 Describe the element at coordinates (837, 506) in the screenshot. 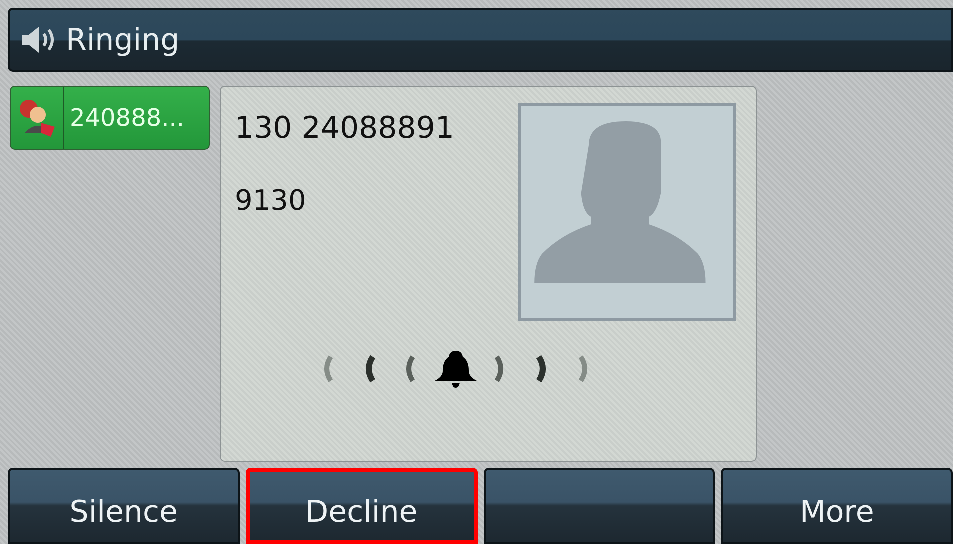

I see `softkey: More` at that location.